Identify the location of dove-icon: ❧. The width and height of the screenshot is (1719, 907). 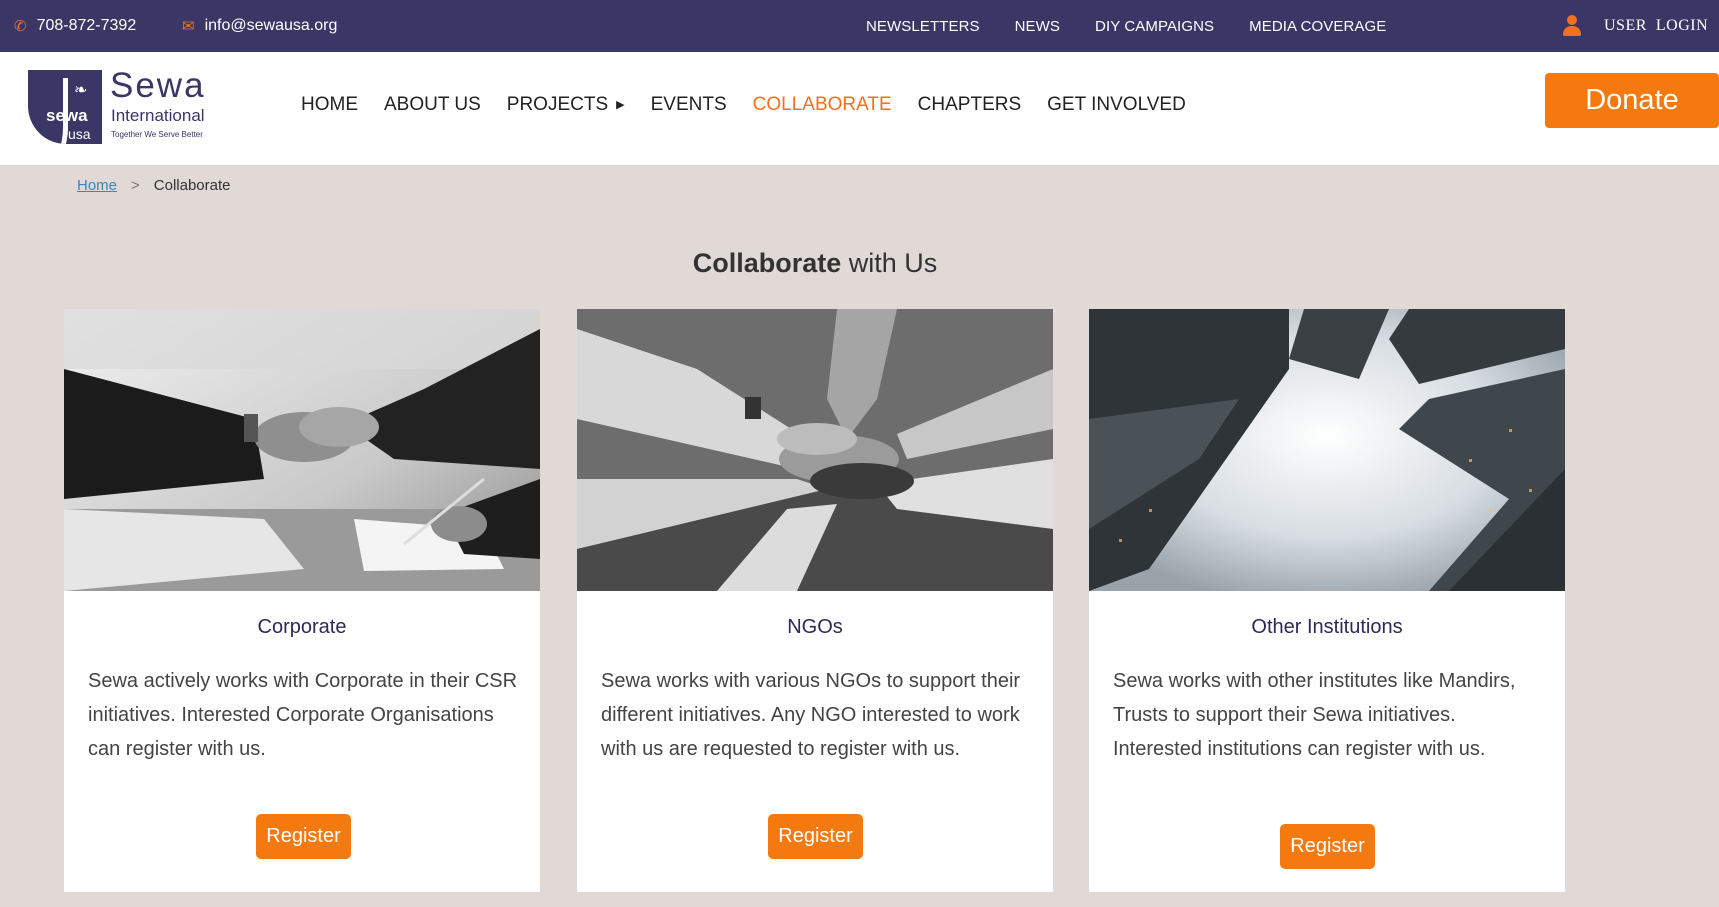
(81, 90).